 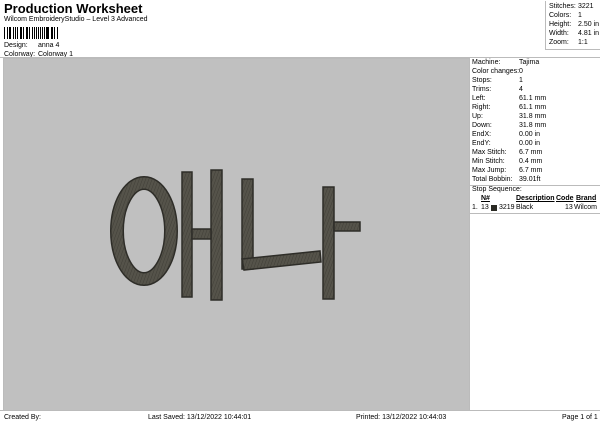 I want to click on col-header-code: Code, so click(x=565, y=198).